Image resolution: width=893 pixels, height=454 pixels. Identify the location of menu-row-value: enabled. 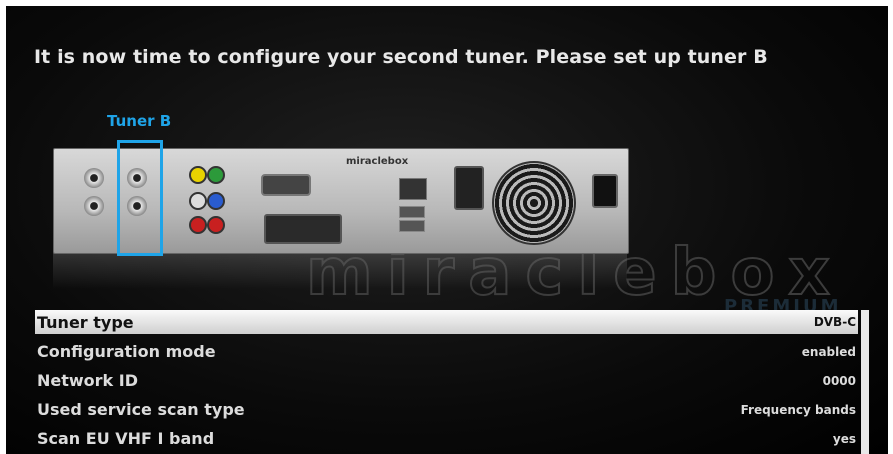
(828, 351).